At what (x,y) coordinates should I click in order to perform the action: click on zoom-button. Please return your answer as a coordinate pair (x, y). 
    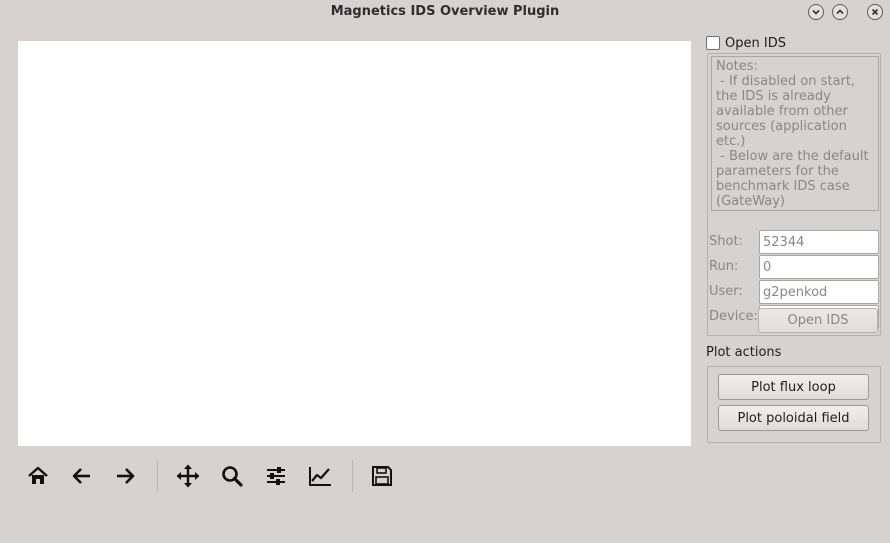
    Looking at the image, I should click on (232, 476).